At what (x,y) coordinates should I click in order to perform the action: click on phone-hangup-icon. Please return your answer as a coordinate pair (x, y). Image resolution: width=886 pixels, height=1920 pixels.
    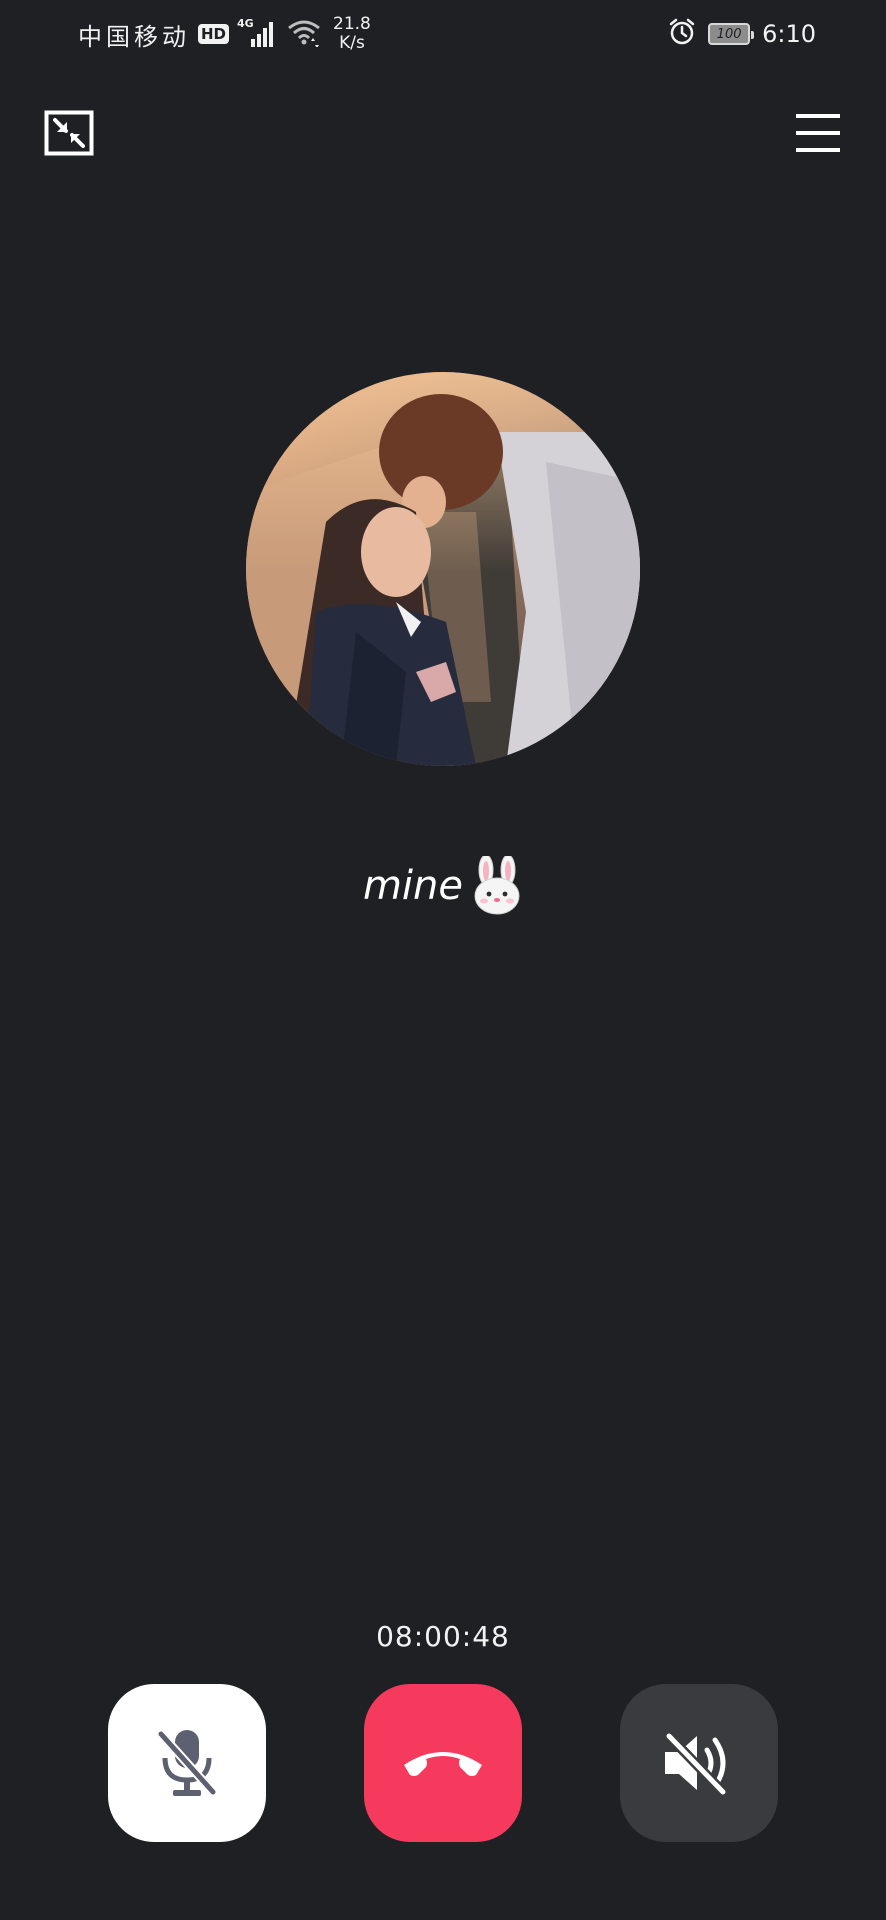
    Looking at the image, I should click on (443, 1764).